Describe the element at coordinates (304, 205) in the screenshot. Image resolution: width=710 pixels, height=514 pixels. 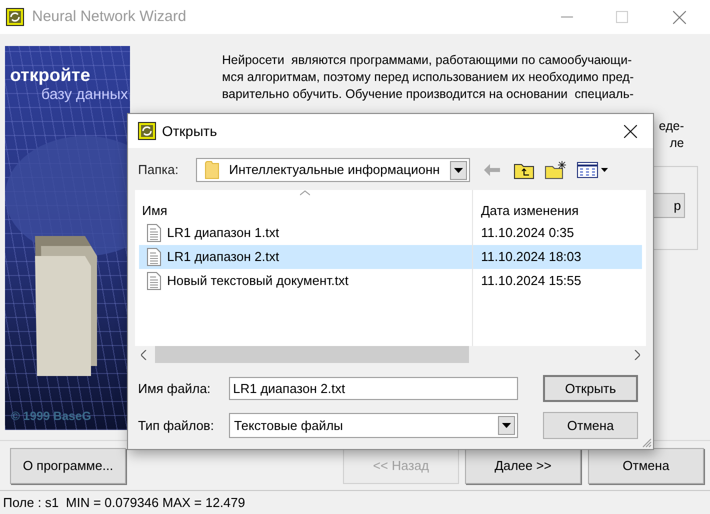
I see `column-header: Имя` at that location.